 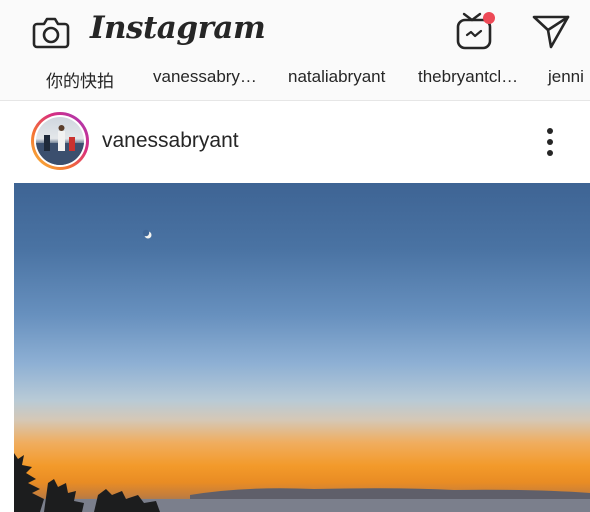 What do you see at coordinates (178, 28) in the screenshot?
I see `brand-logo: Instagram` at bounding box center [178, 28].